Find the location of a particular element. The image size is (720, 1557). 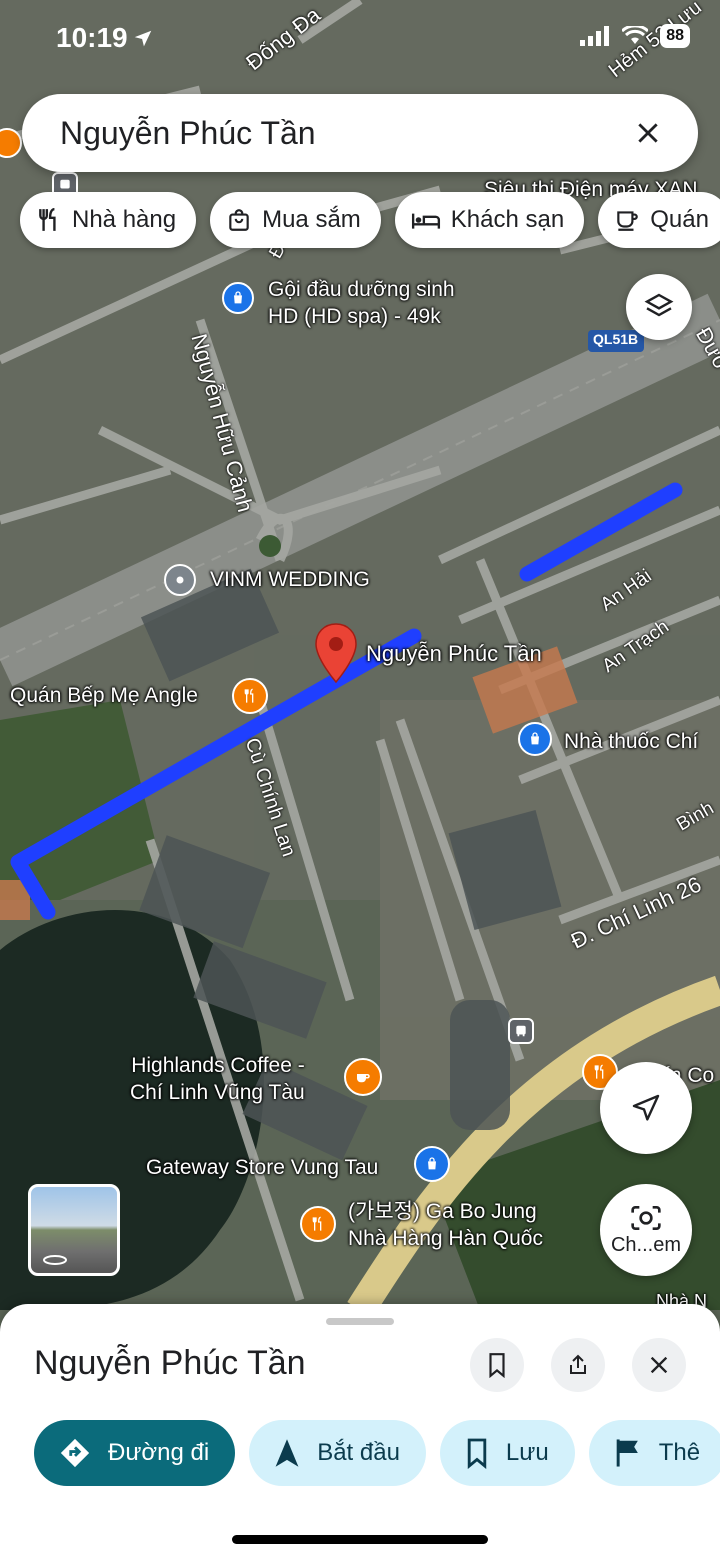

layers-icon is located at coordinates (659, 305).